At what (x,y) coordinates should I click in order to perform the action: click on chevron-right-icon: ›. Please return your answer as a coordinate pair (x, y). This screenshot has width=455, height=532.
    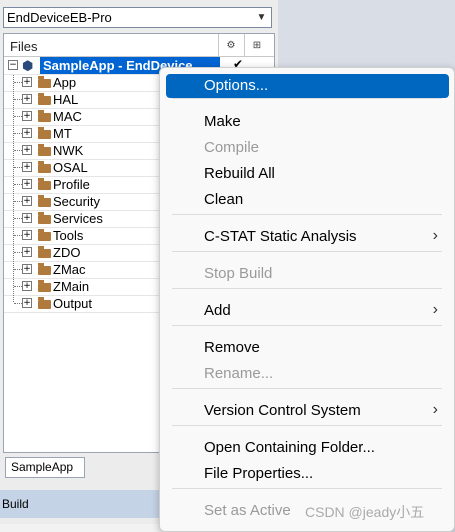
    Looking at the image, I should click on (435, 235).